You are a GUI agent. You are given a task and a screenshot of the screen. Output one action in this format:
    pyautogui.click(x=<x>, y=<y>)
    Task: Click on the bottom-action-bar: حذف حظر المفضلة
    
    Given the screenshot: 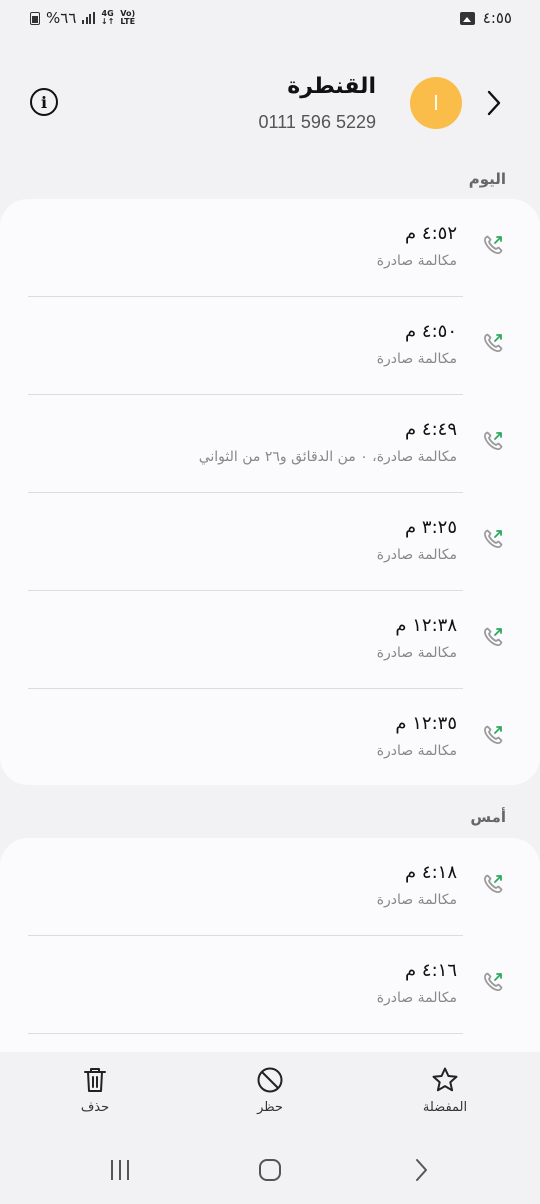 What is the action you would take?
    pyautogui.click(x=270, y=1093)
    